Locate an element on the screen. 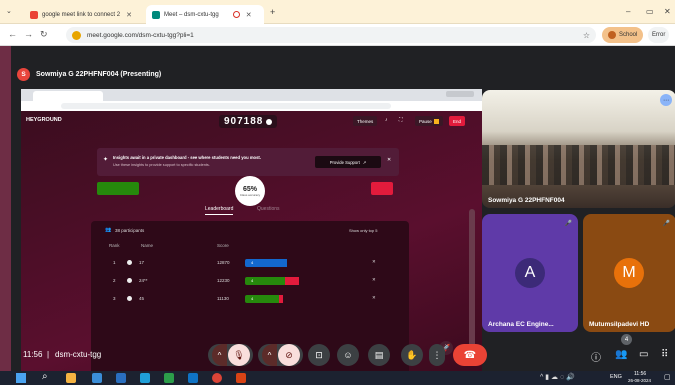 Image resolution: width=675 pixels, height=385 pixels. chat-icon: ▭ is located at coordinates (643, 354).